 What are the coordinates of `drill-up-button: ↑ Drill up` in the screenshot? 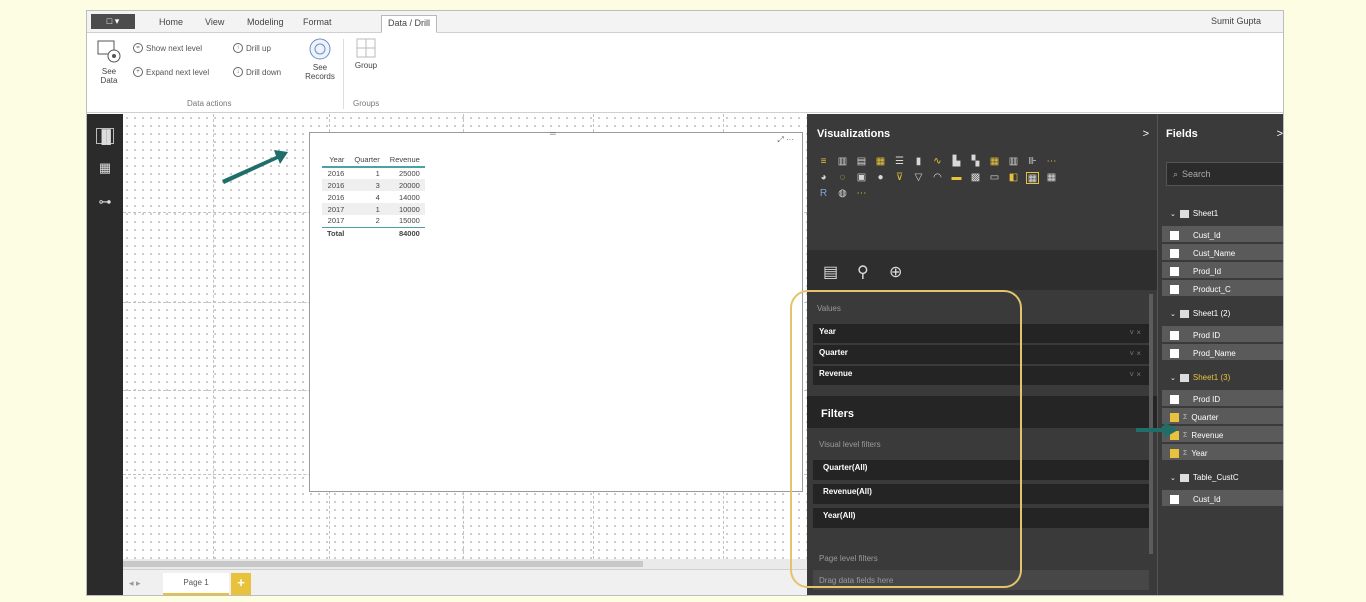 It's located at (252, 48).